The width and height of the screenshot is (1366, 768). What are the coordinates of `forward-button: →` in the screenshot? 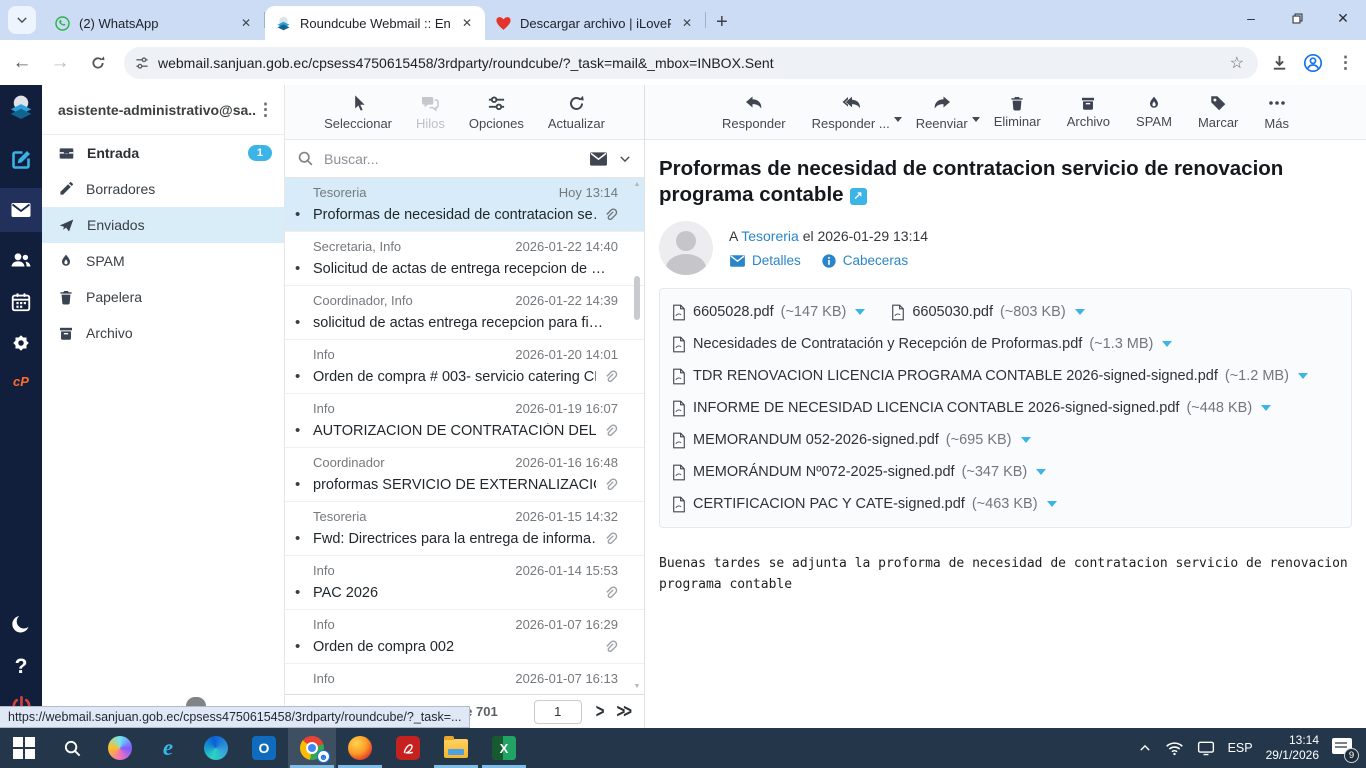 It's located at (60, 63).